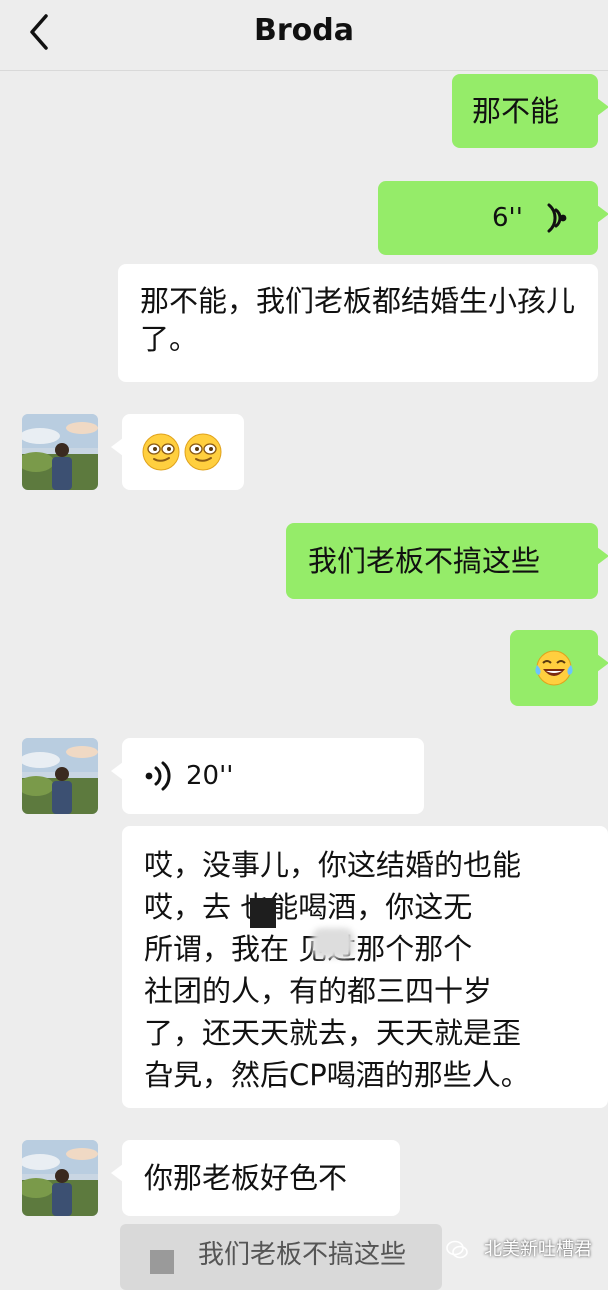 This screenshot has width=608, height=1290. I want to click on voice-duration: 20'', so click(210, 776).